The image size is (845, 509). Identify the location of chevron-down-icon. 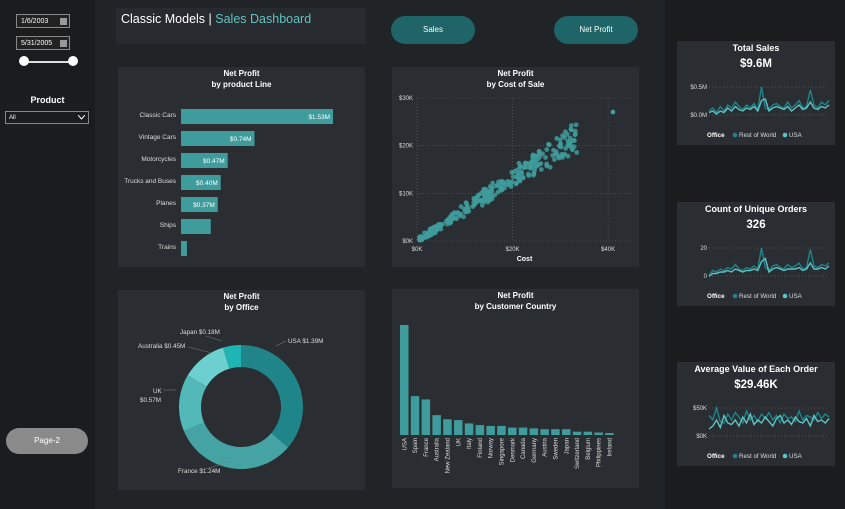
(81, 117).